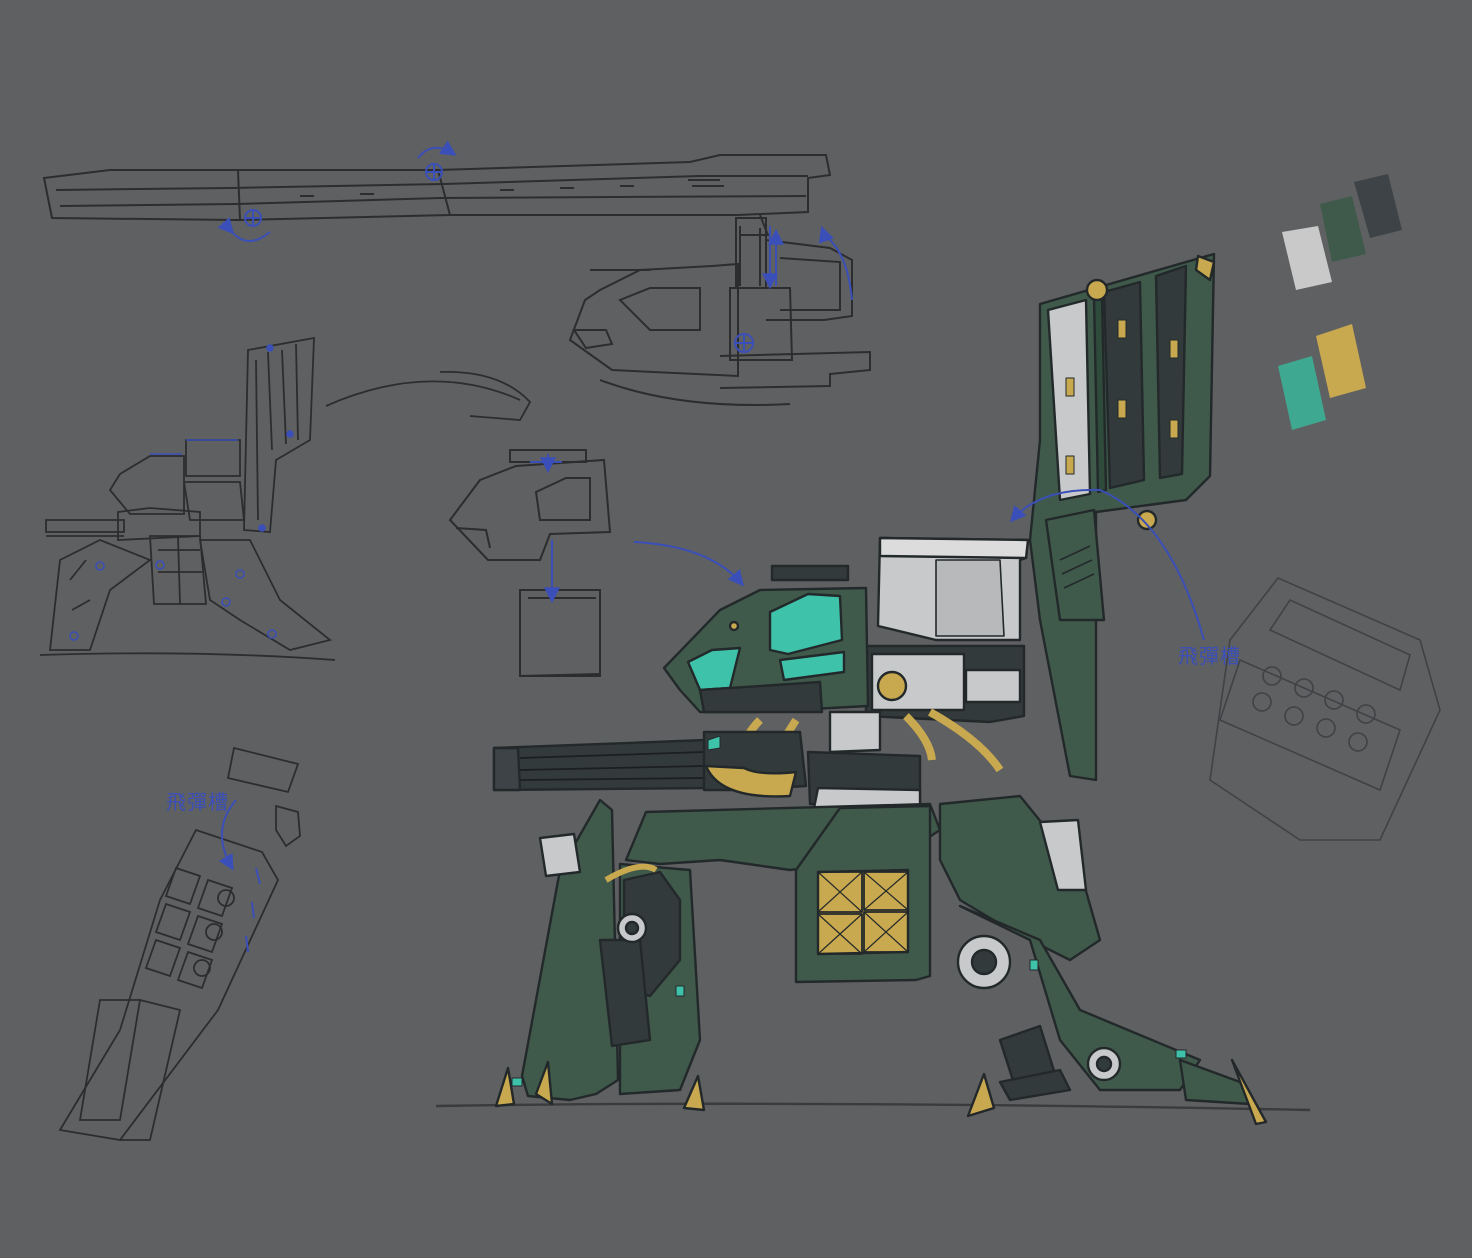  Describe the element at coordinates (719, 311) in the screenshot. I see `head-mount-sketch` at that location.